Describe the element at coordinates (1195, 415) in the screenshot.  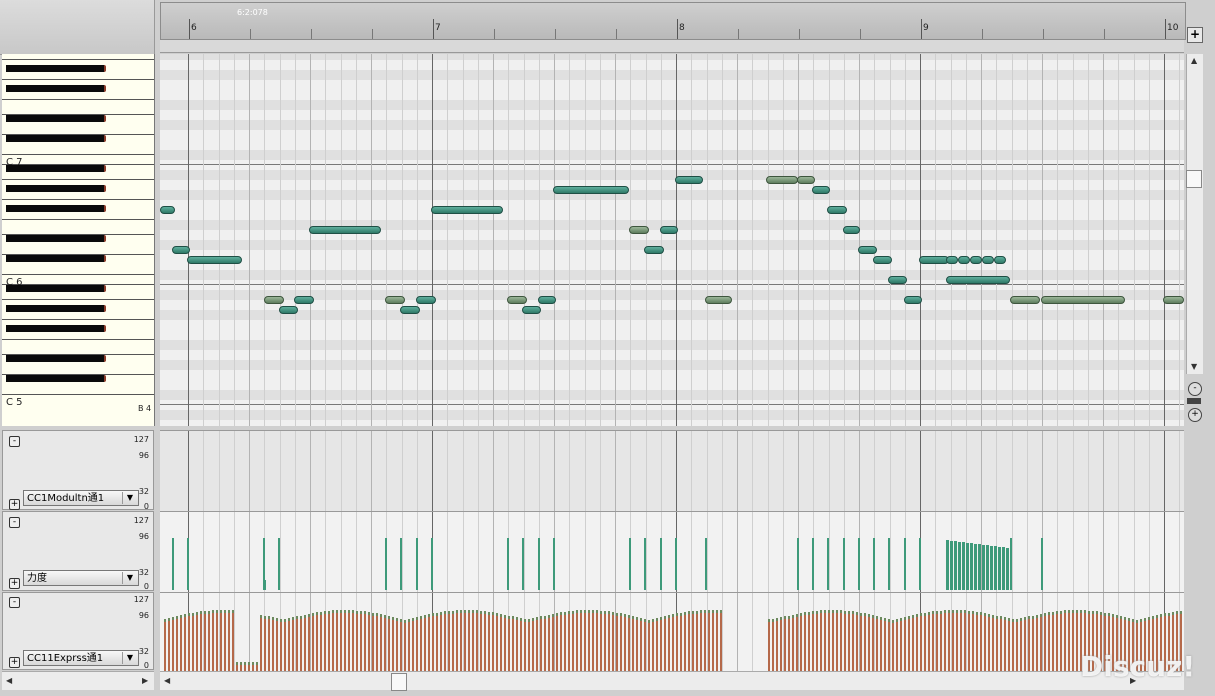
I see `zoom-in-icon: +` at that location.